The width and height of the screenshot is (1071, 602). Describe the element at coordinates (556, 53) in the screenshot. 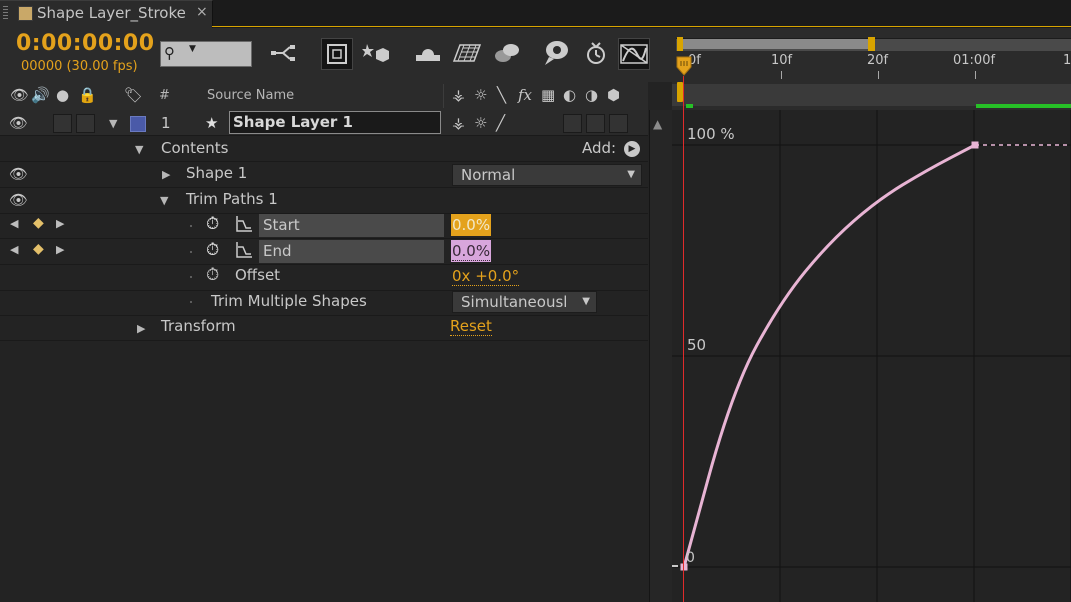

I see `auto-keyframe-icon` at that location.